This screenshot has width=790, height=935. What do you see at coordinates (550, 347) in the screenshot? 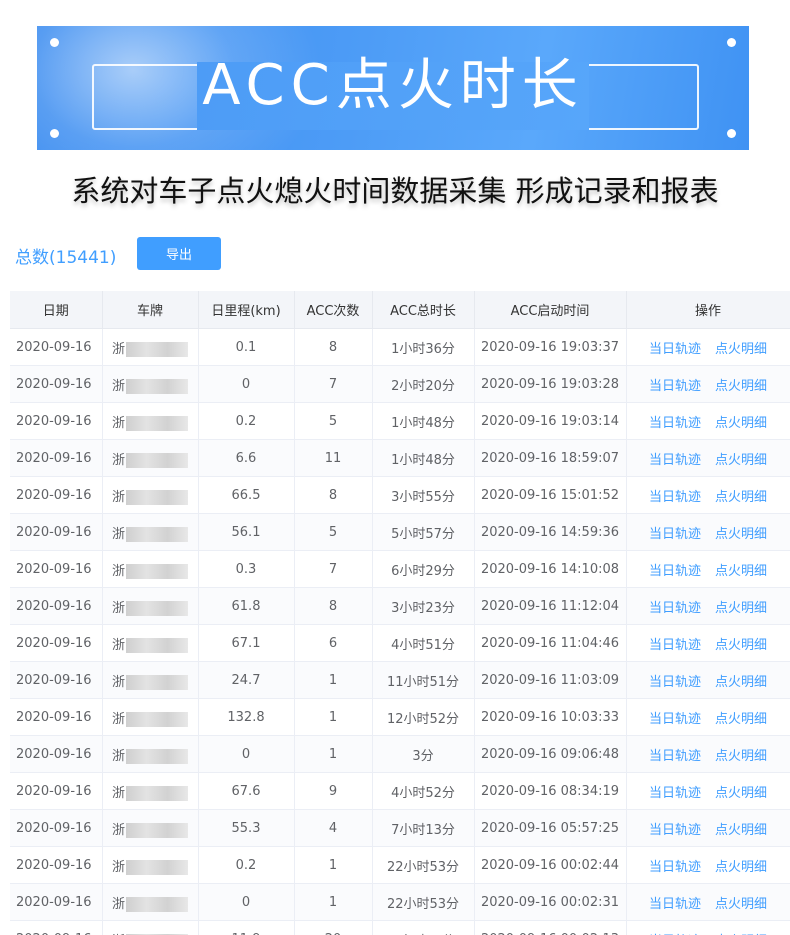
I see `cell-acc-start: 2020-09-16 19:03:37` at bounding box center [550, 347].